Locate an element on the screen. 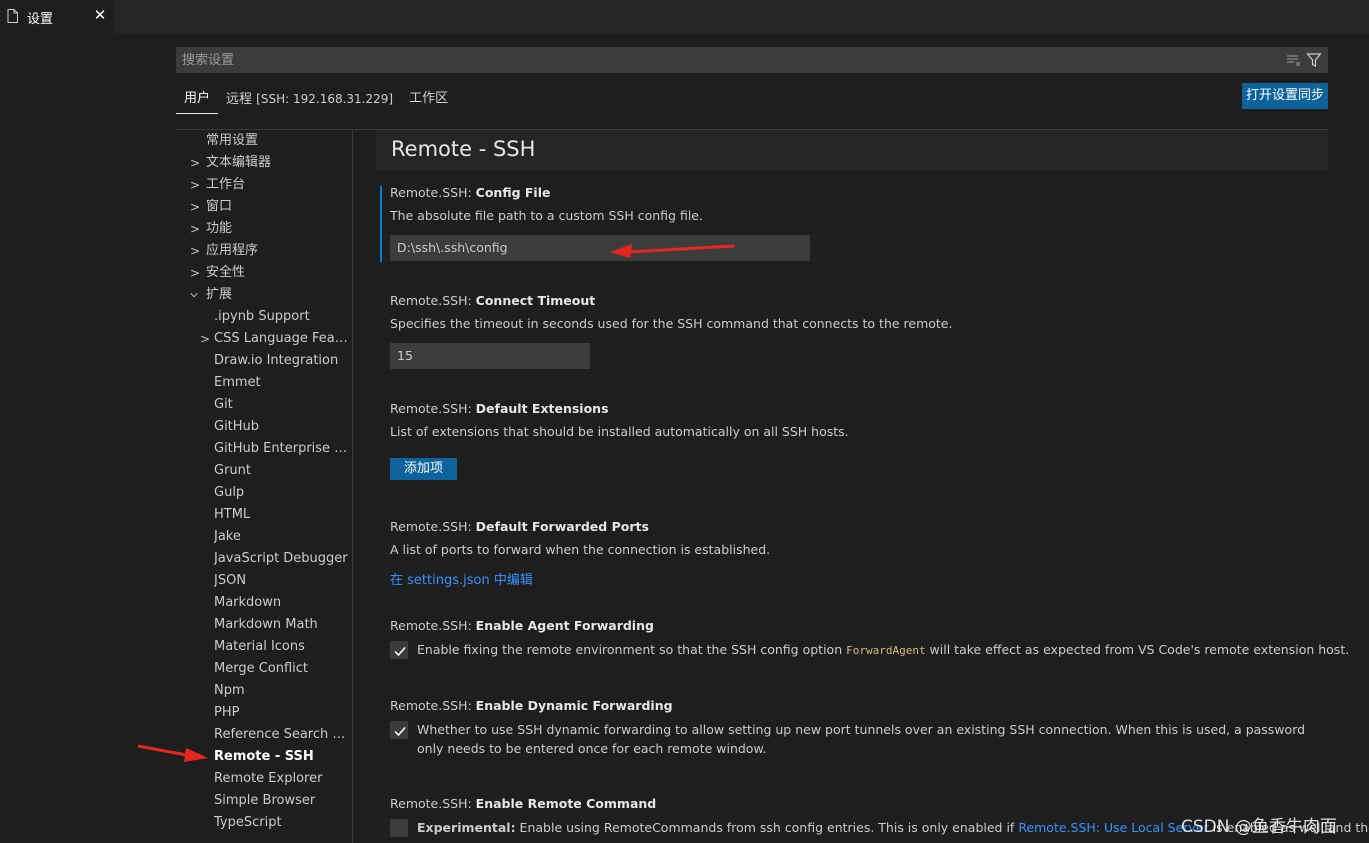 The height and width of the screenshot is (843, 1369). toc-ext-css: CSS Language Features is located at coordinates (283, 339).